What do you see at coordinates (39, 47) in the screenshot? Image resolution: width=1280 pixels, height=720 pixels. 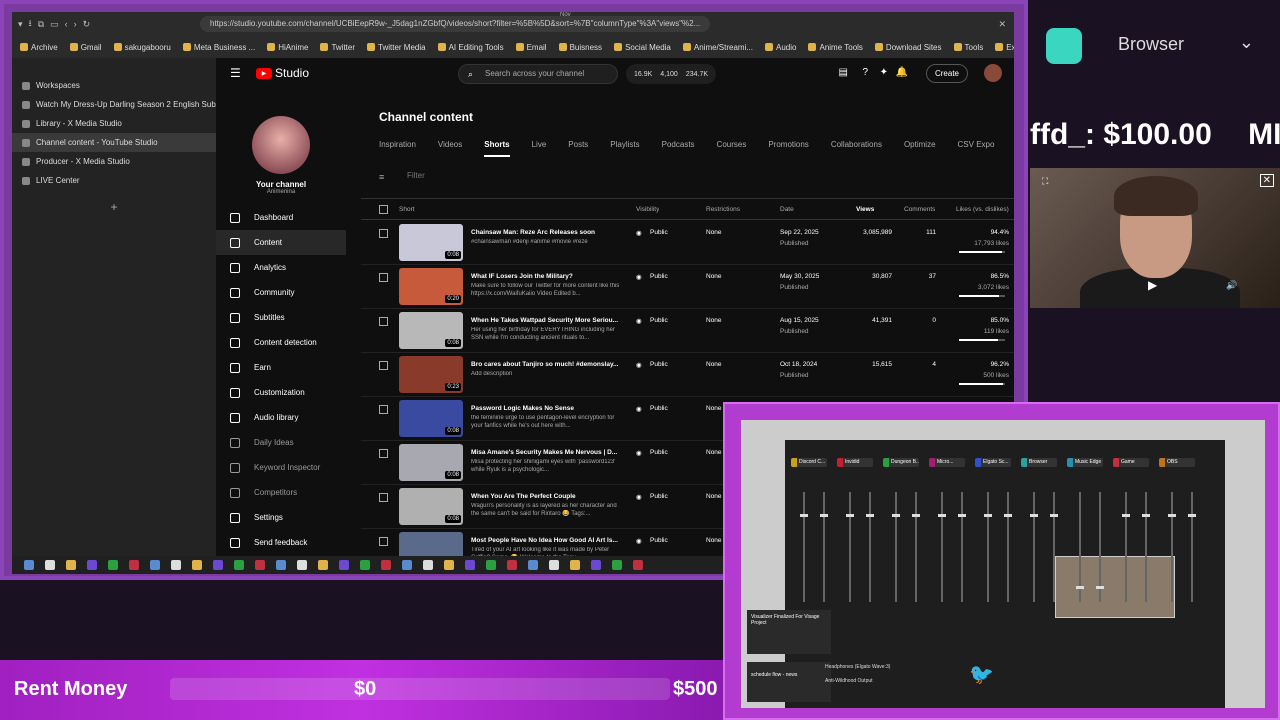 I see `bookmark-item: Archive` at bounding box center [39, 47].